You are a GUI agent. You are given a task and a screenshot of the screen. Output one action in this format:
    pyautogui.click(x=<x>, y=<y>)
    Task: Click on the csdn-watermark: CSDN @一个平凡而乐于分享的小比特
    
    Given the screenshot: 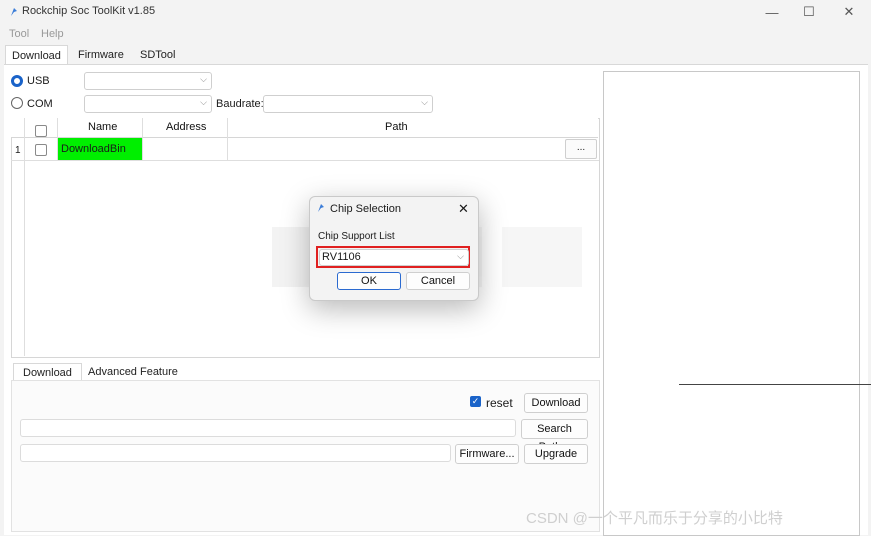 What is the action you would take?
    pyautogui.click(x=654, y=518)
    